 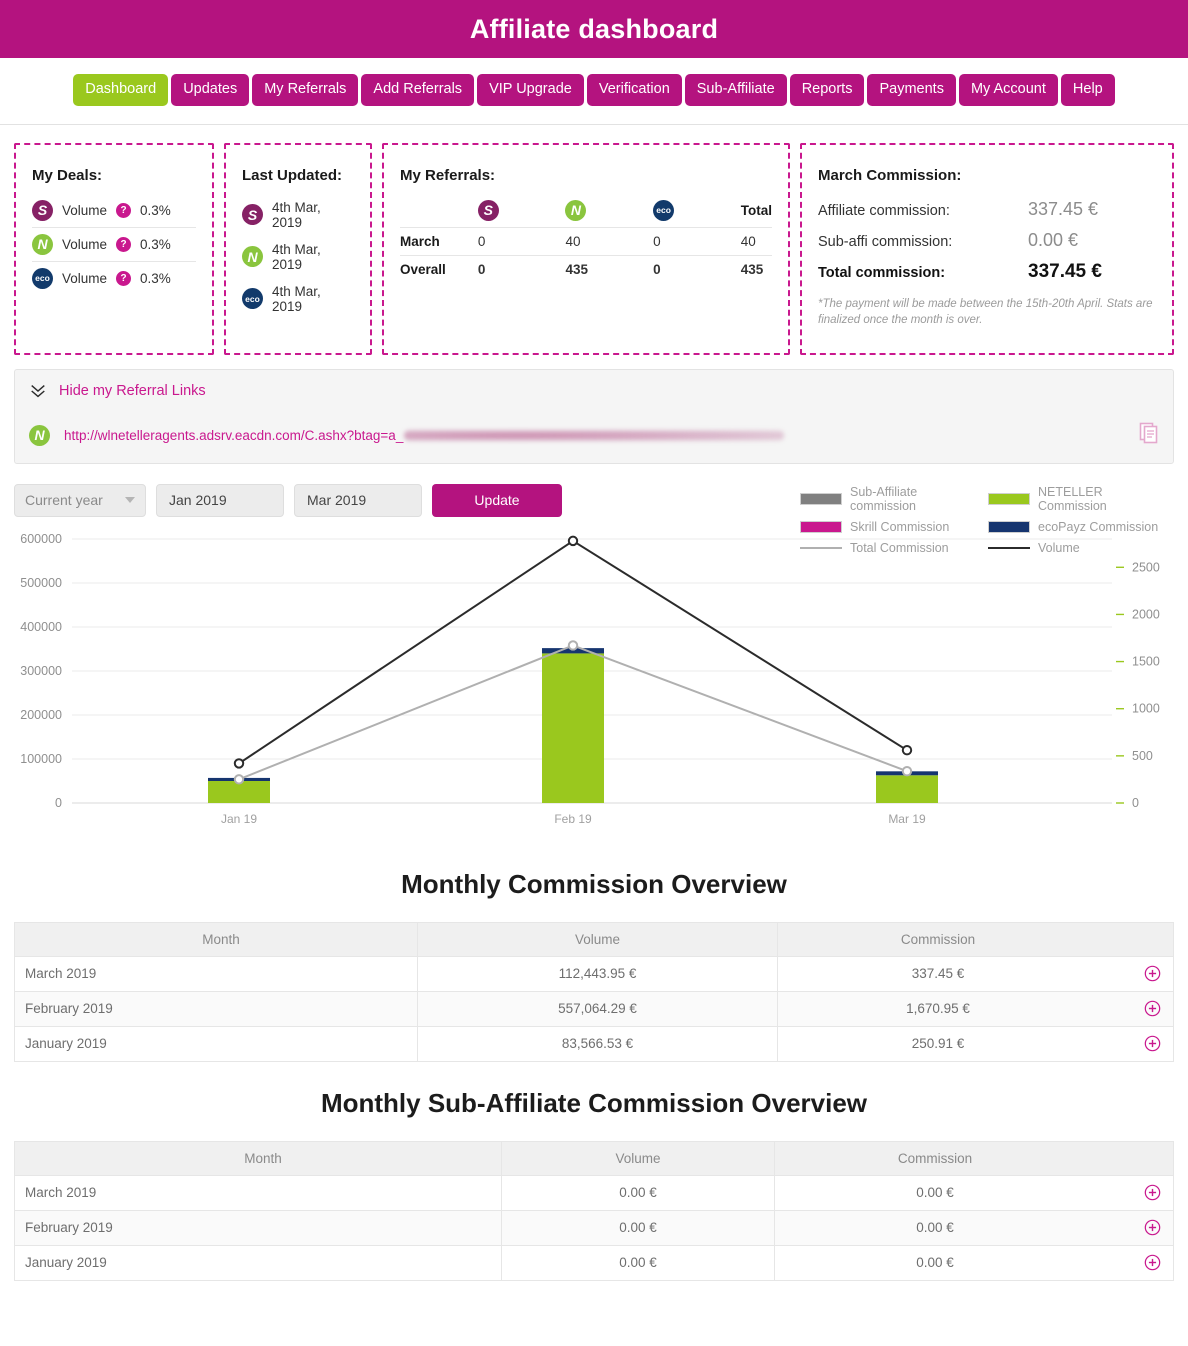 I want to click on referrals-corner-cell, so click(x=439, y=211).